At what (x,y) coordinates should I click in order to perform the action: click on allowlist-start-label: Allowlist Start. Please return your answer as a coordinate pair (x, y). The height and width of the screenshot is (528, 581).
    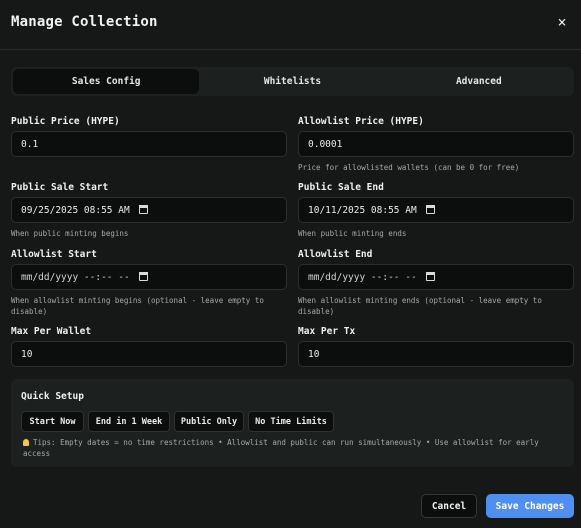
    Looking at the image, I should click on (54, 254).